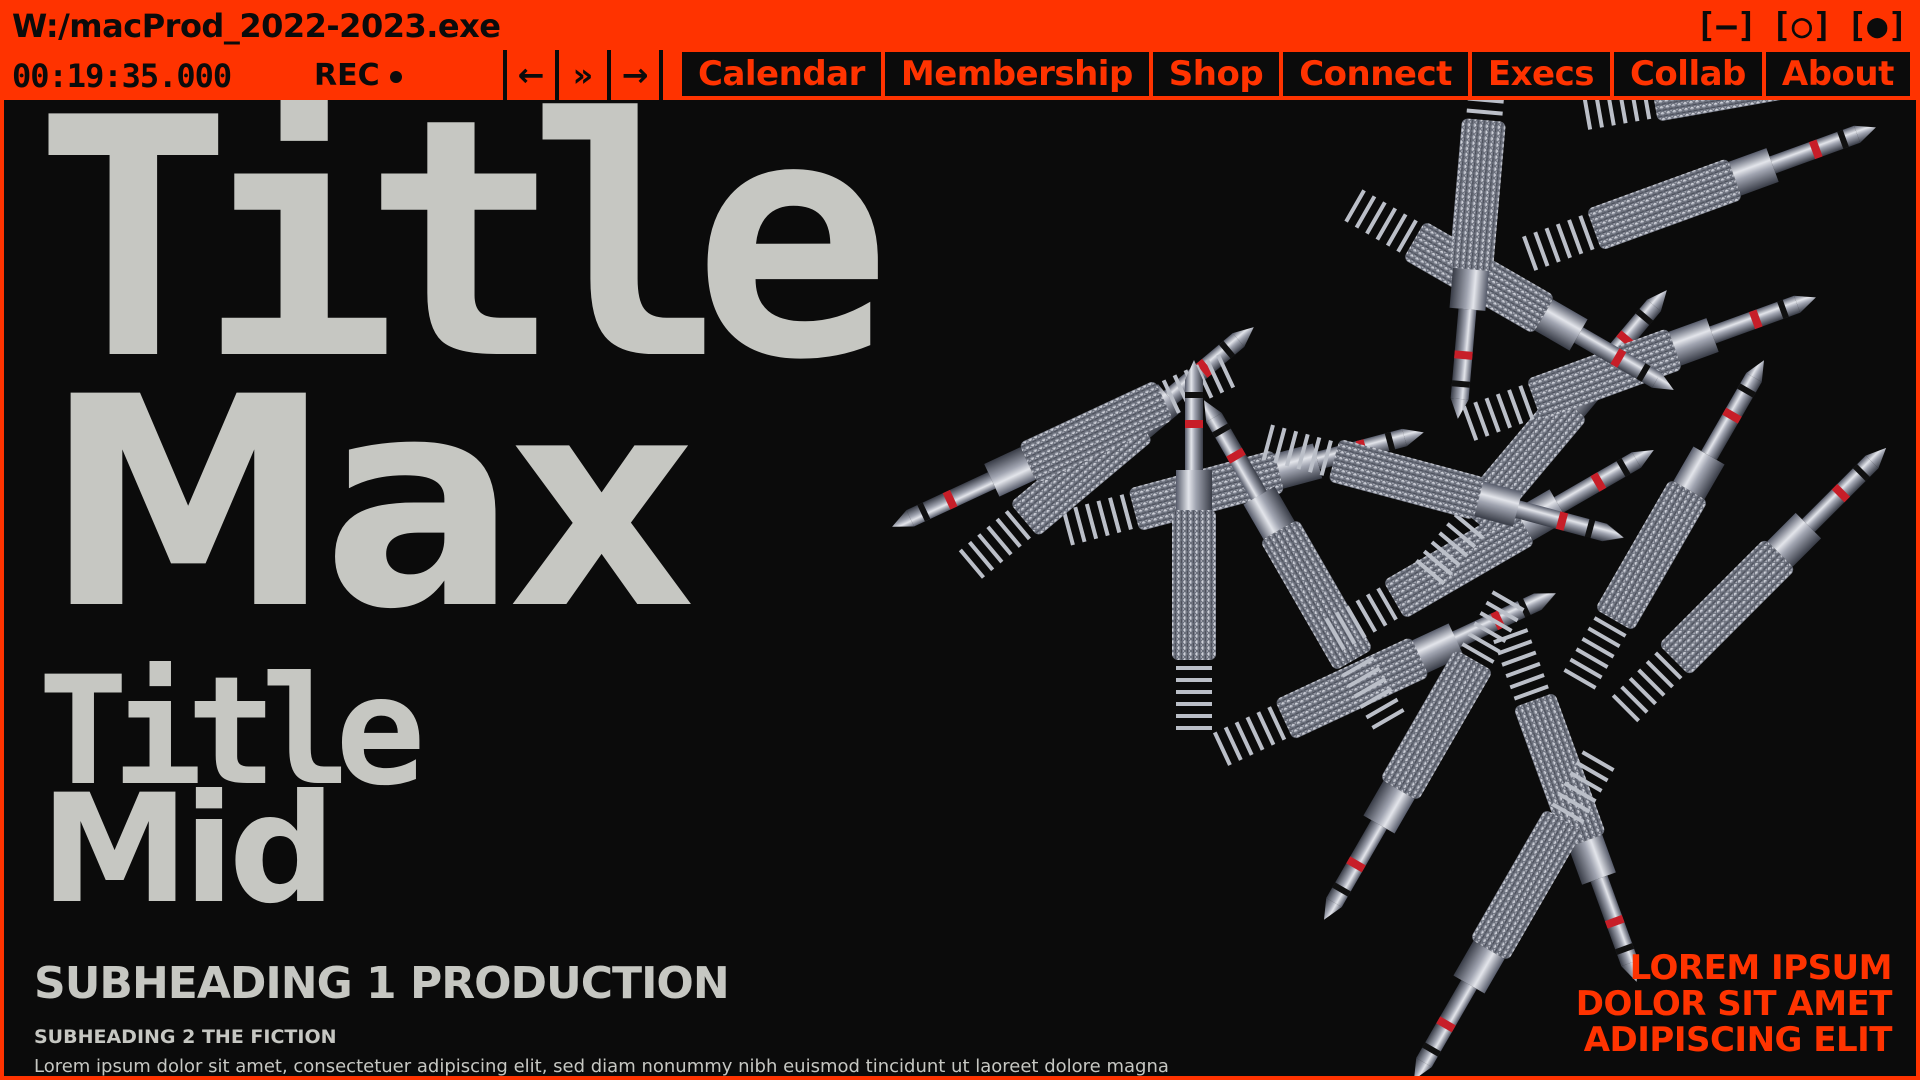 This screenshot has height=1080, width=1920. What do you see at coordinates (1375, 74) in the screenshot?
I see `menu-item-connect: Connect` at bounding box center [1375, 74].